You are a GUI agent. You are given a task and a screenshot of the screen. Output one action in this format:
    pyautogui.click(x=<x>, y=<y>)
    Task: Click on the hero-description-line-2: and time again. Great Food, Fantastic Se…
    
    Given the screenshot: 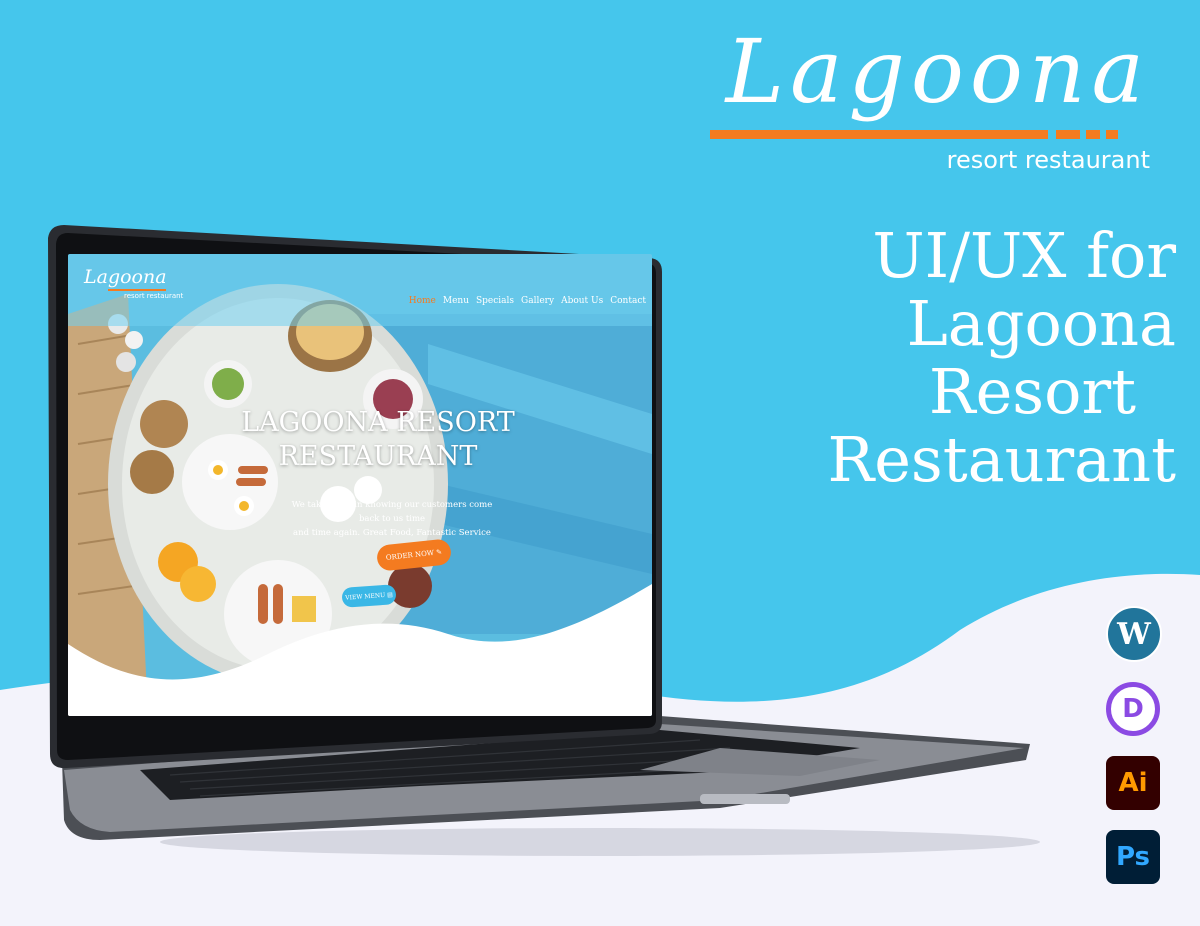 What is the action you would take?
    pyautogui.click(x=392, y=533)
    